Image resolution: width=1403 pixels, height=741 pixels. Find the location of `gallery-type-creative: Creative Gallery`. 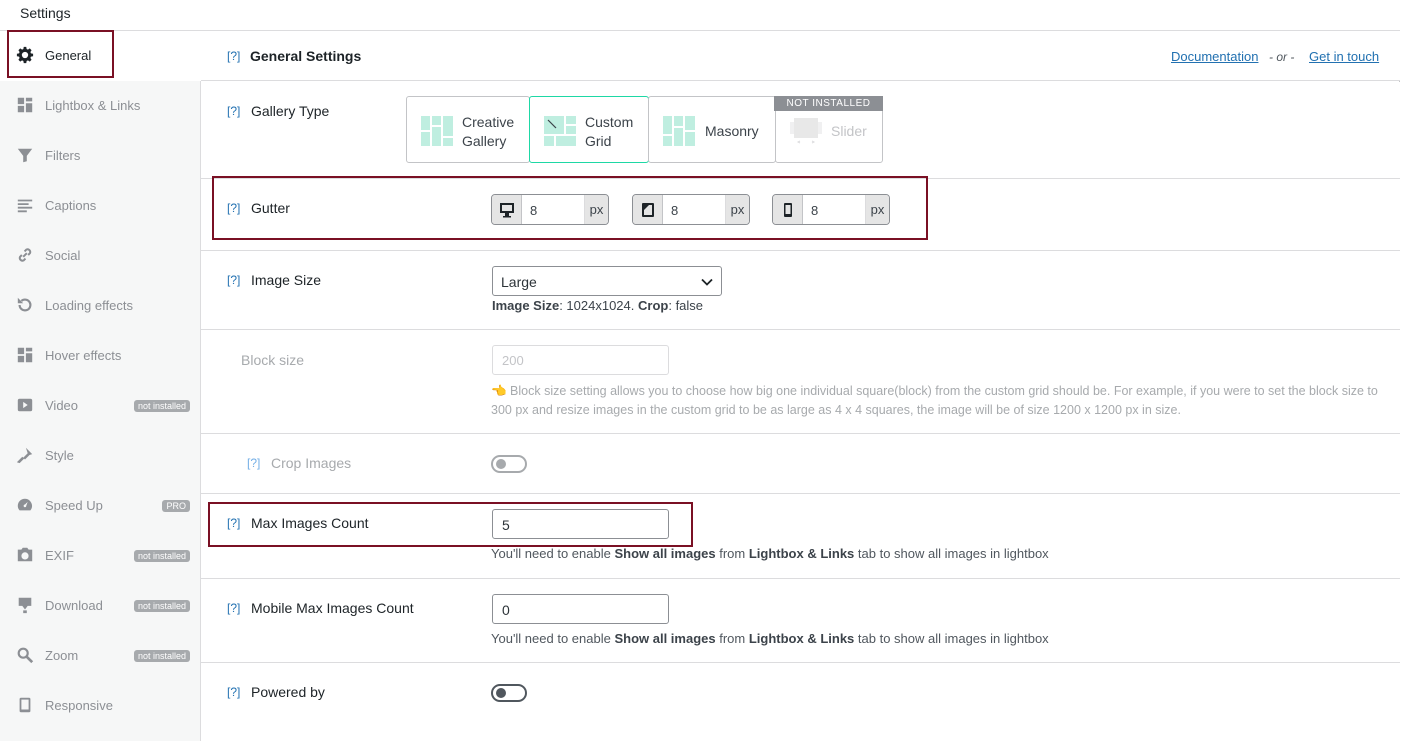

gallery-type-creative: Creative Gallery is located at coordinates (468, 129).